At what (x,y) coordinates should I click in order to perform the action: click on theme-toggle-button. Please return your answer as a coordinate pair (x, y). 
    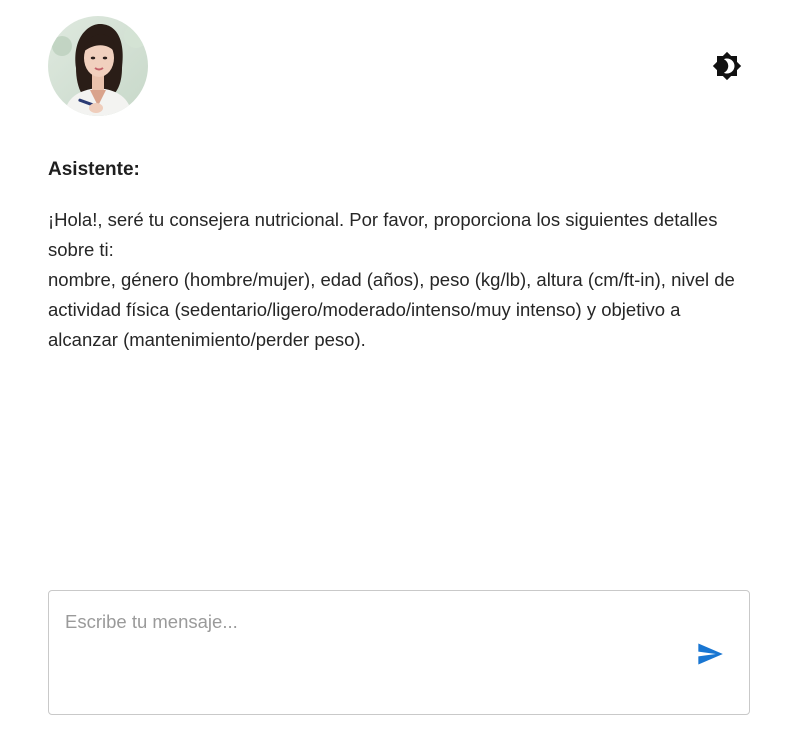
    Looking at the image, I should click on (727, 66).